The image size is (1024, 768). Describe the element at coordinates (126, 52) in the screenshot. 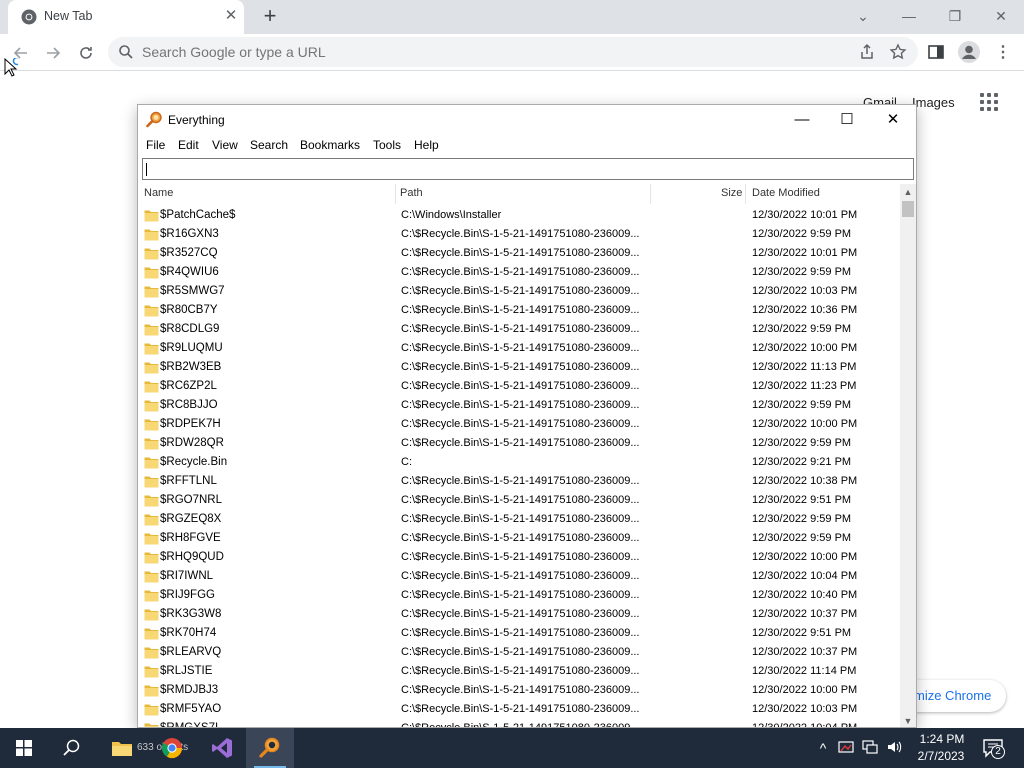

I see `search-icon` at that location.